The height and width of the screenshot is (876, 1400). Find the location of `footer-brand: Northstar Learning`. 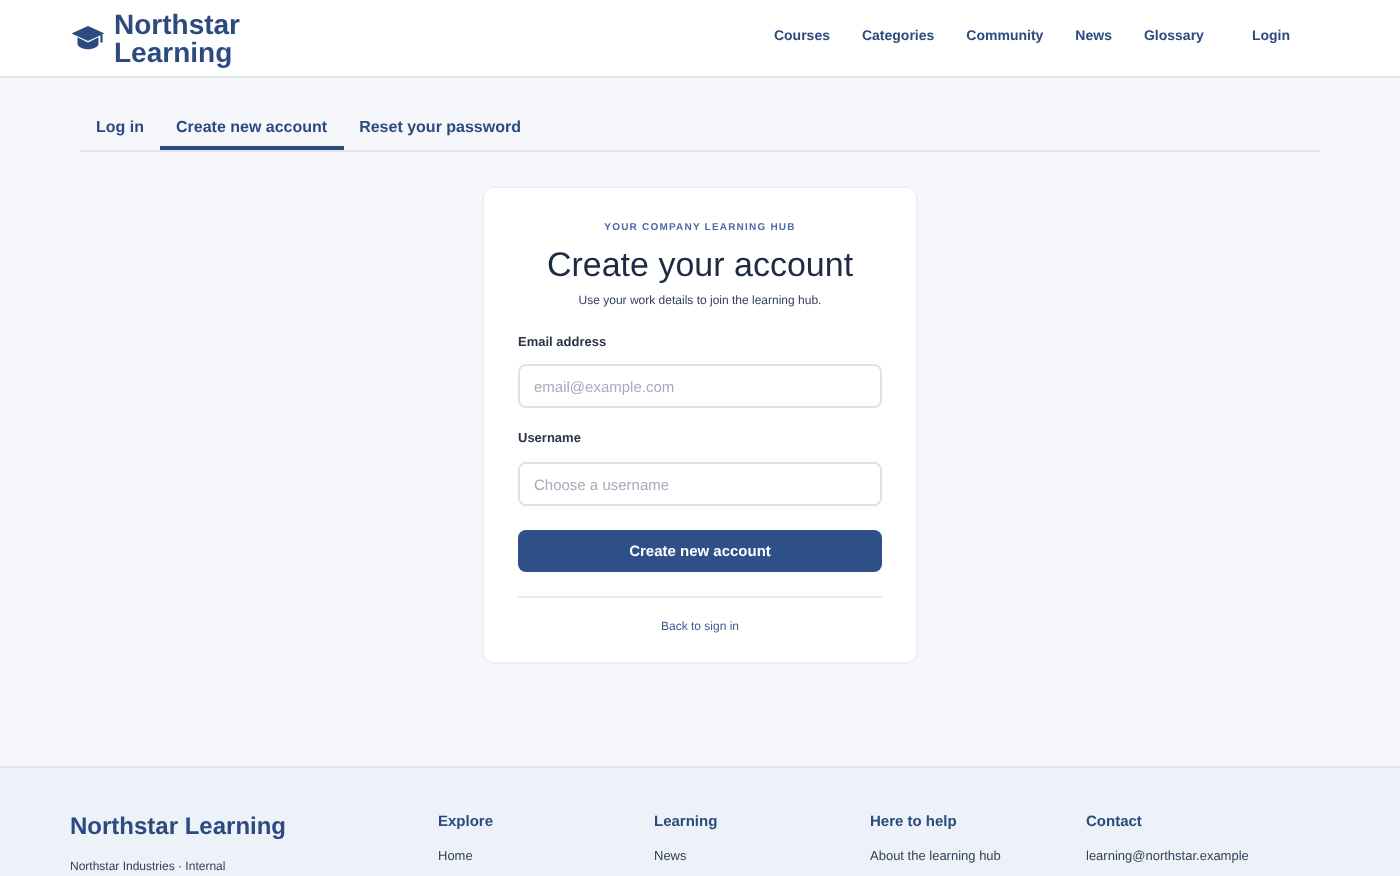

footer-brand: Northstar Learning is located at coordinates (179, 827).